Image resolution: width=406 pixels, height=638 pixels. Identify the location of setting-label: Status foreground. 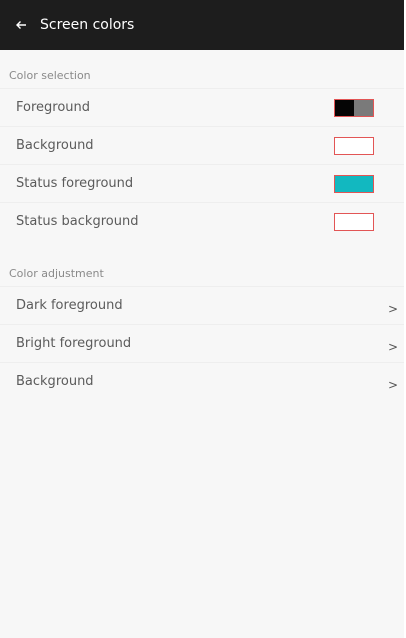
(75, 183).